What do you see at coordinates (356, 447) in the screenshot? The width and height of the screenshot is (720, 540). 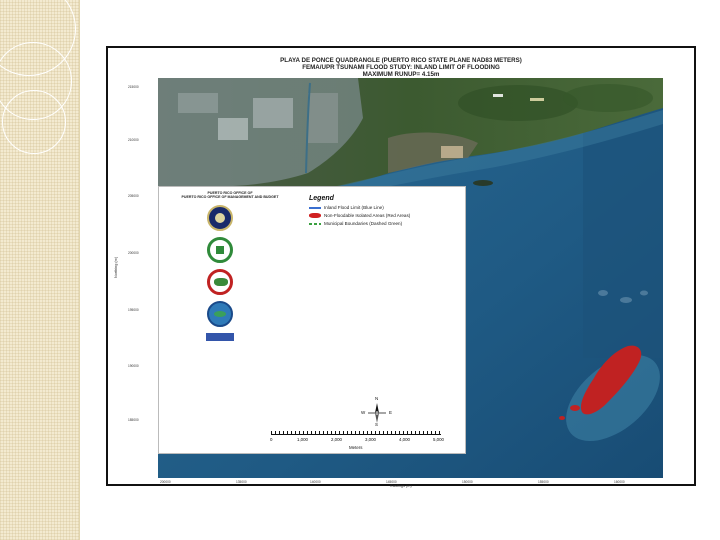 I see `scale-unit: Meters` at bounding box center [356, 447].